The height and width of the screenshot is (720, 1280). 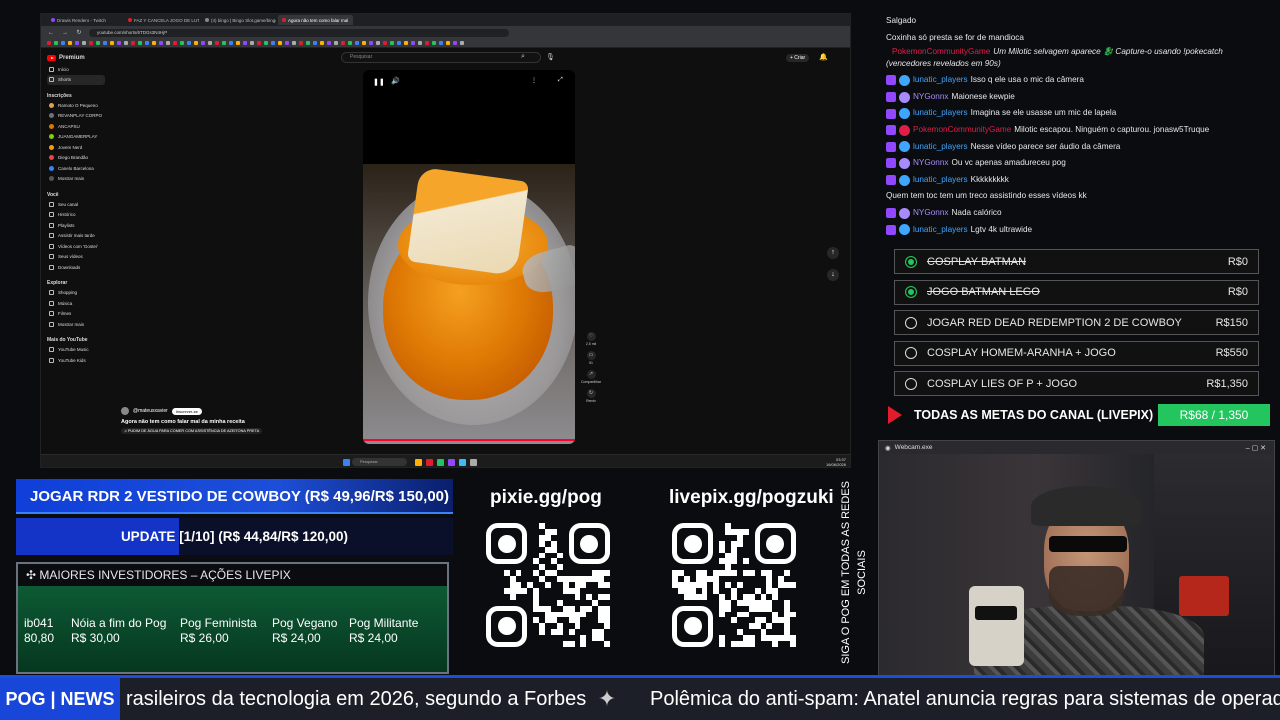 I want to click on more-options-icon: ⋮, so click(x=534, y=80).